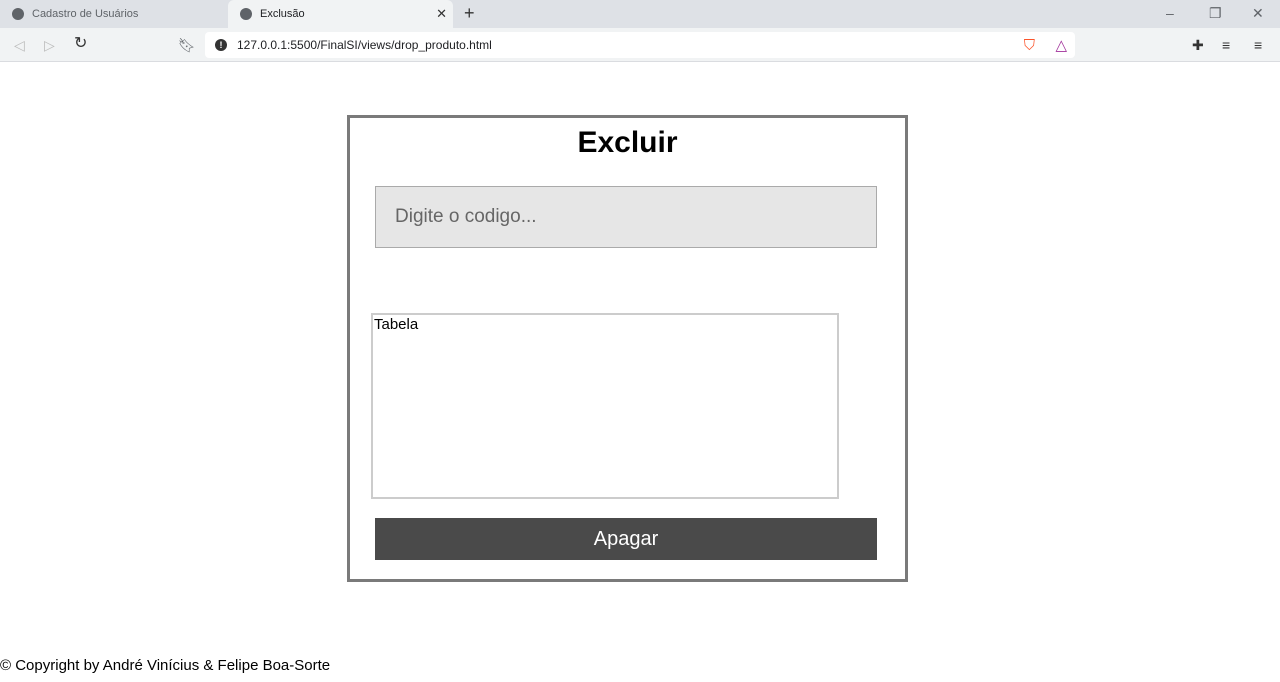 The image size is (1280, 682). I want to click on back-icon: ◁, so click(19, 45).